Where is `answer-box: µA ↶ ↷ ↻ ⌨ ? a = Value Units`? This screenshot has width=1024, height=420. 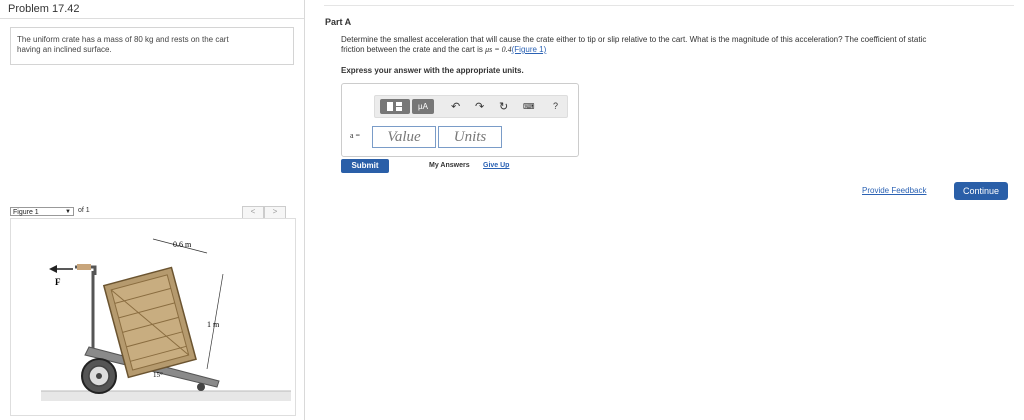 answer-box: µA ↶ ↷ ↻ ⌨ ? a = Value Units is located at coordinates (460, 120).